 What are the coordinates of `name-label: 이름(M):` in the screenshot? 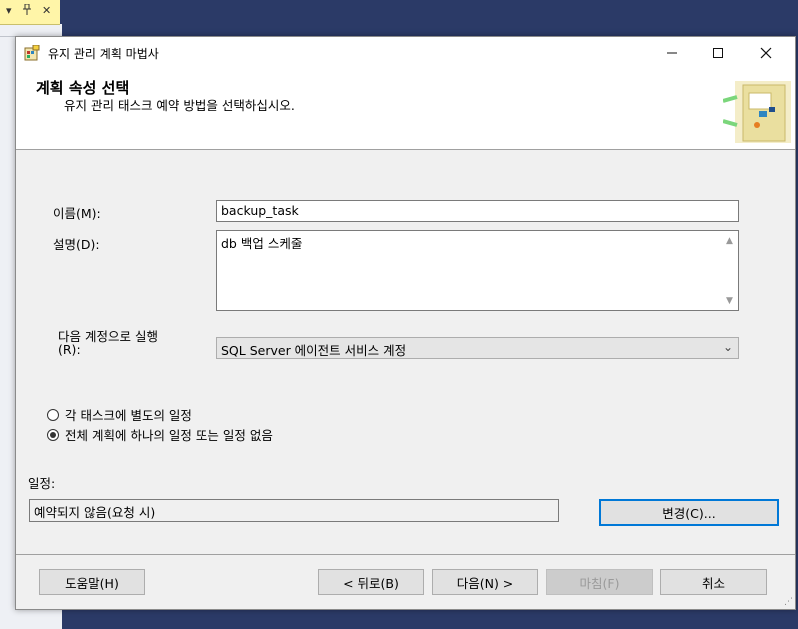 It's located at (77, 213).